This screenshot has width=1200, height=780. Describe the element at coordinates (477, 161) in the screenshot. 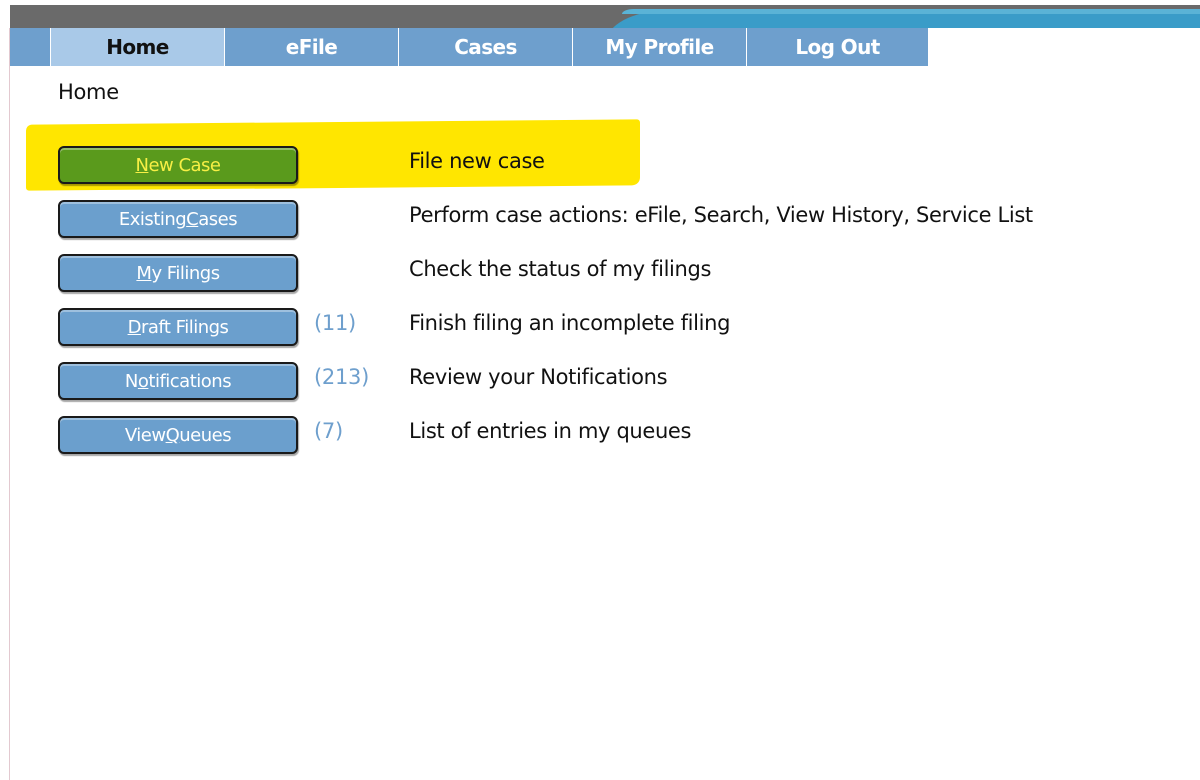

I see `action-description: File new case` at that location.